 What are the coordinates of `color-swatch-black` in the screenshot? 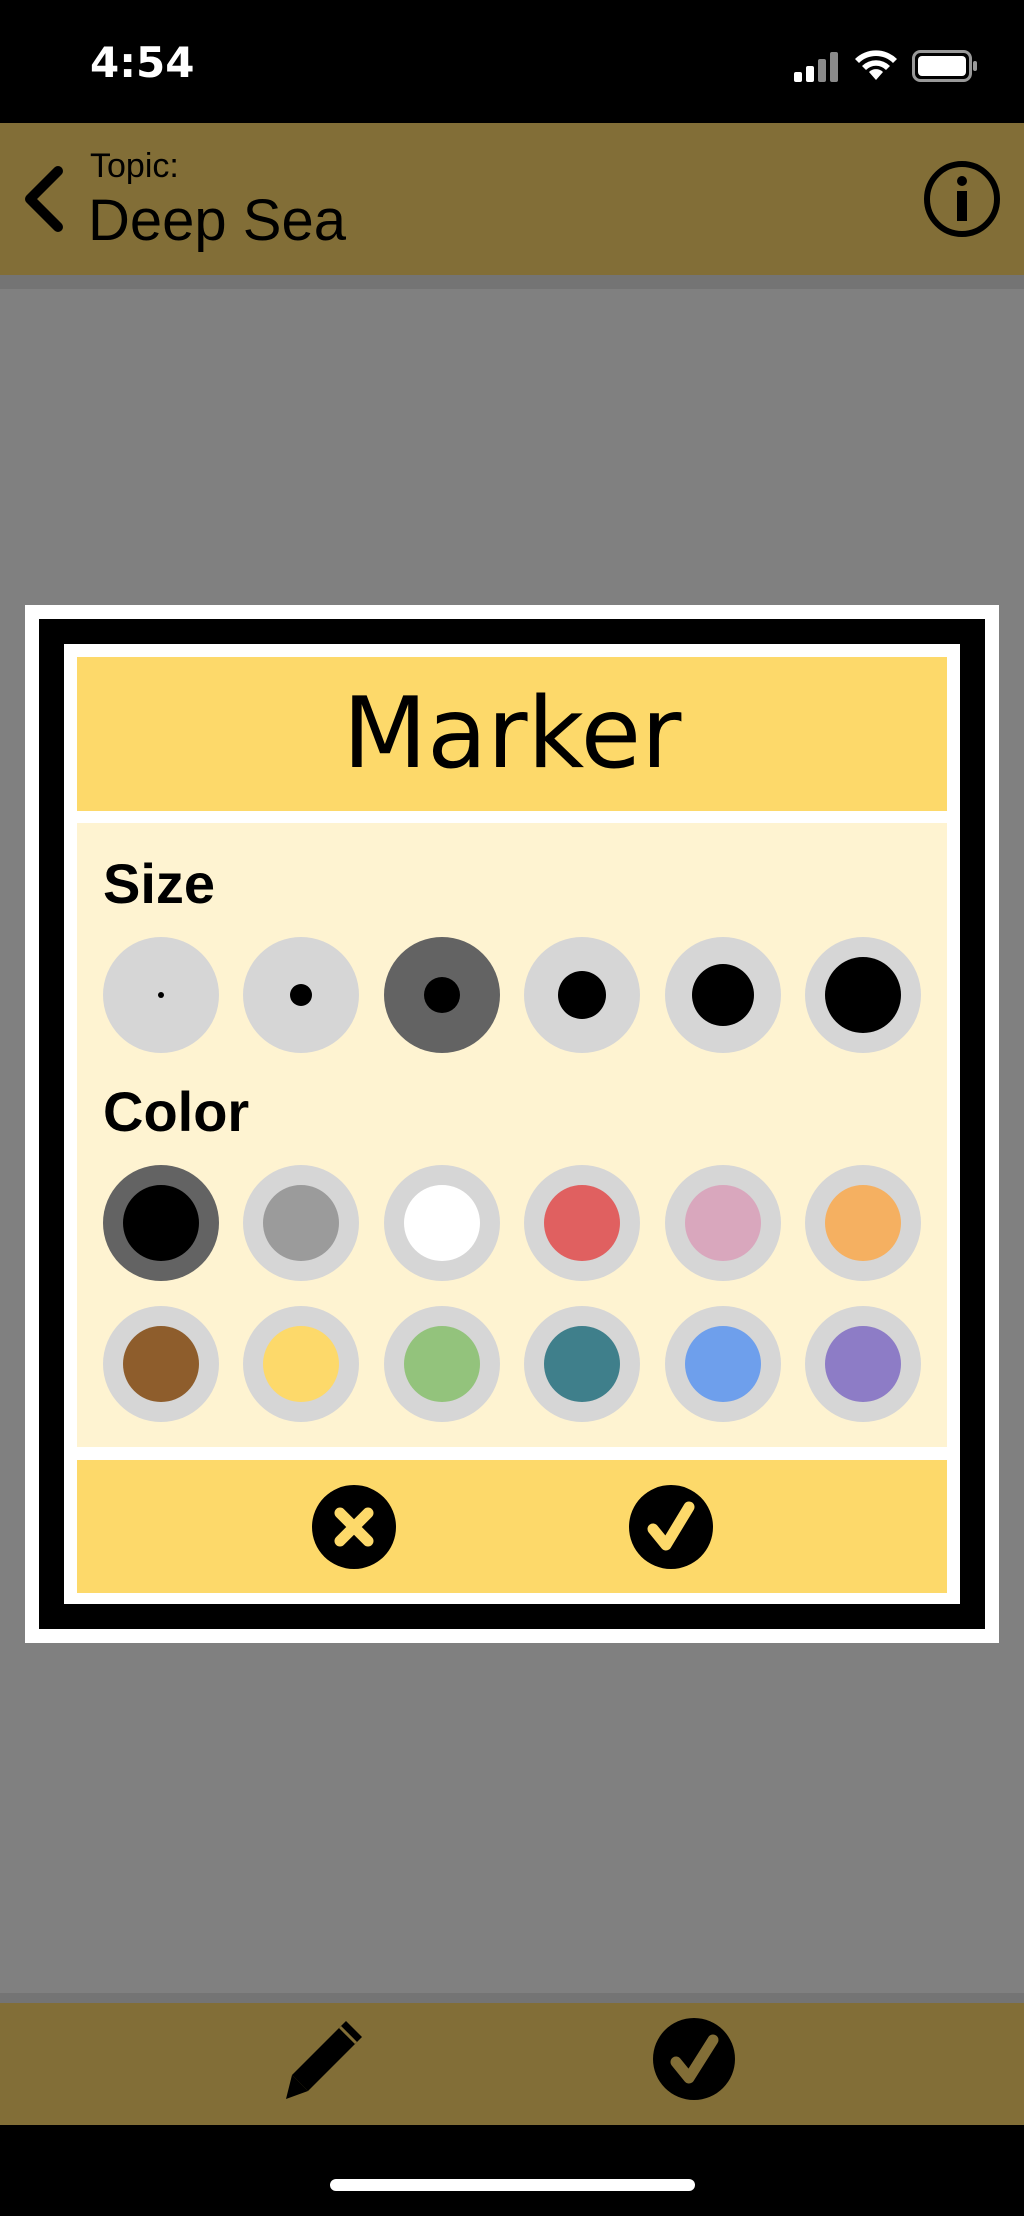 It's located at (161, 1223).